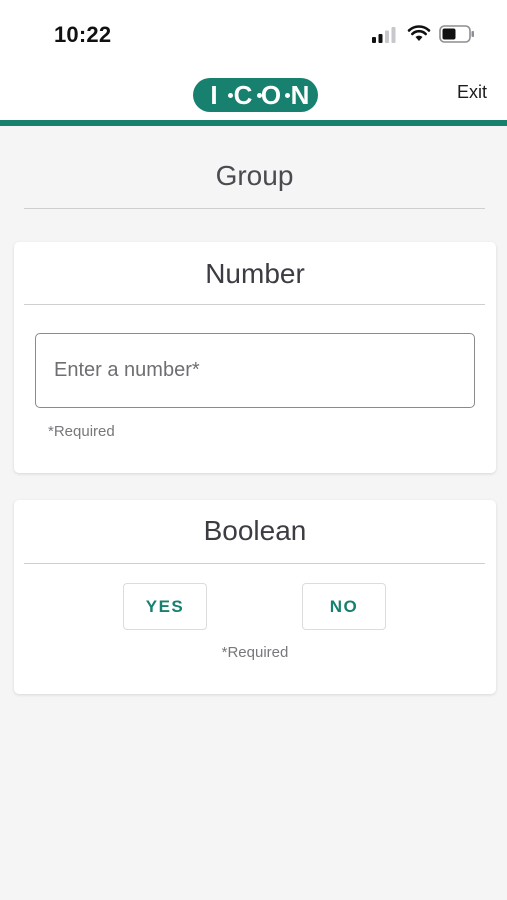 This screenshot has width=507, height=900. I want to click on number-card-title: Number, so click(255, 273).